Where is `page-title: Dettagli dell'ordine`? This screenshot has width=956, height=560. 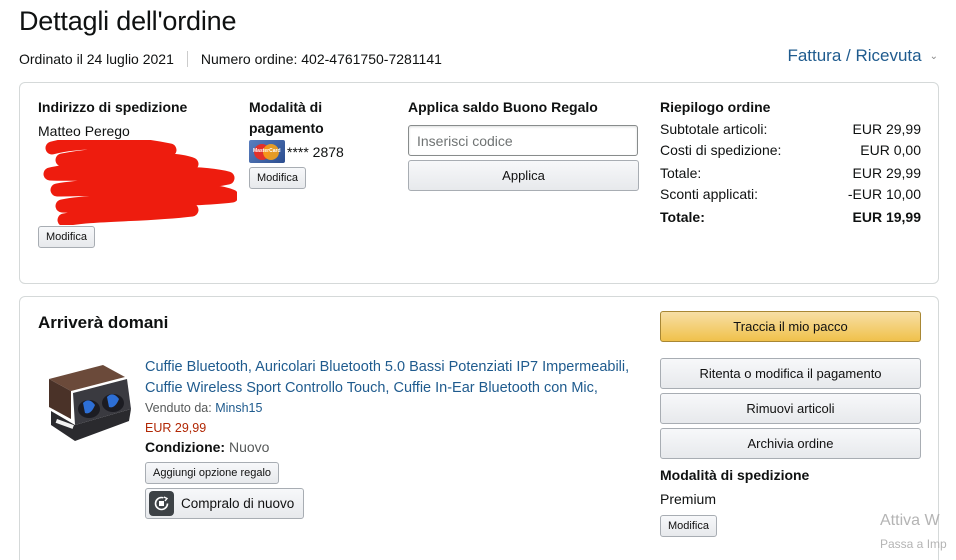 page-title: Dettagli dell'ordine is located at coordinates (128, 21).